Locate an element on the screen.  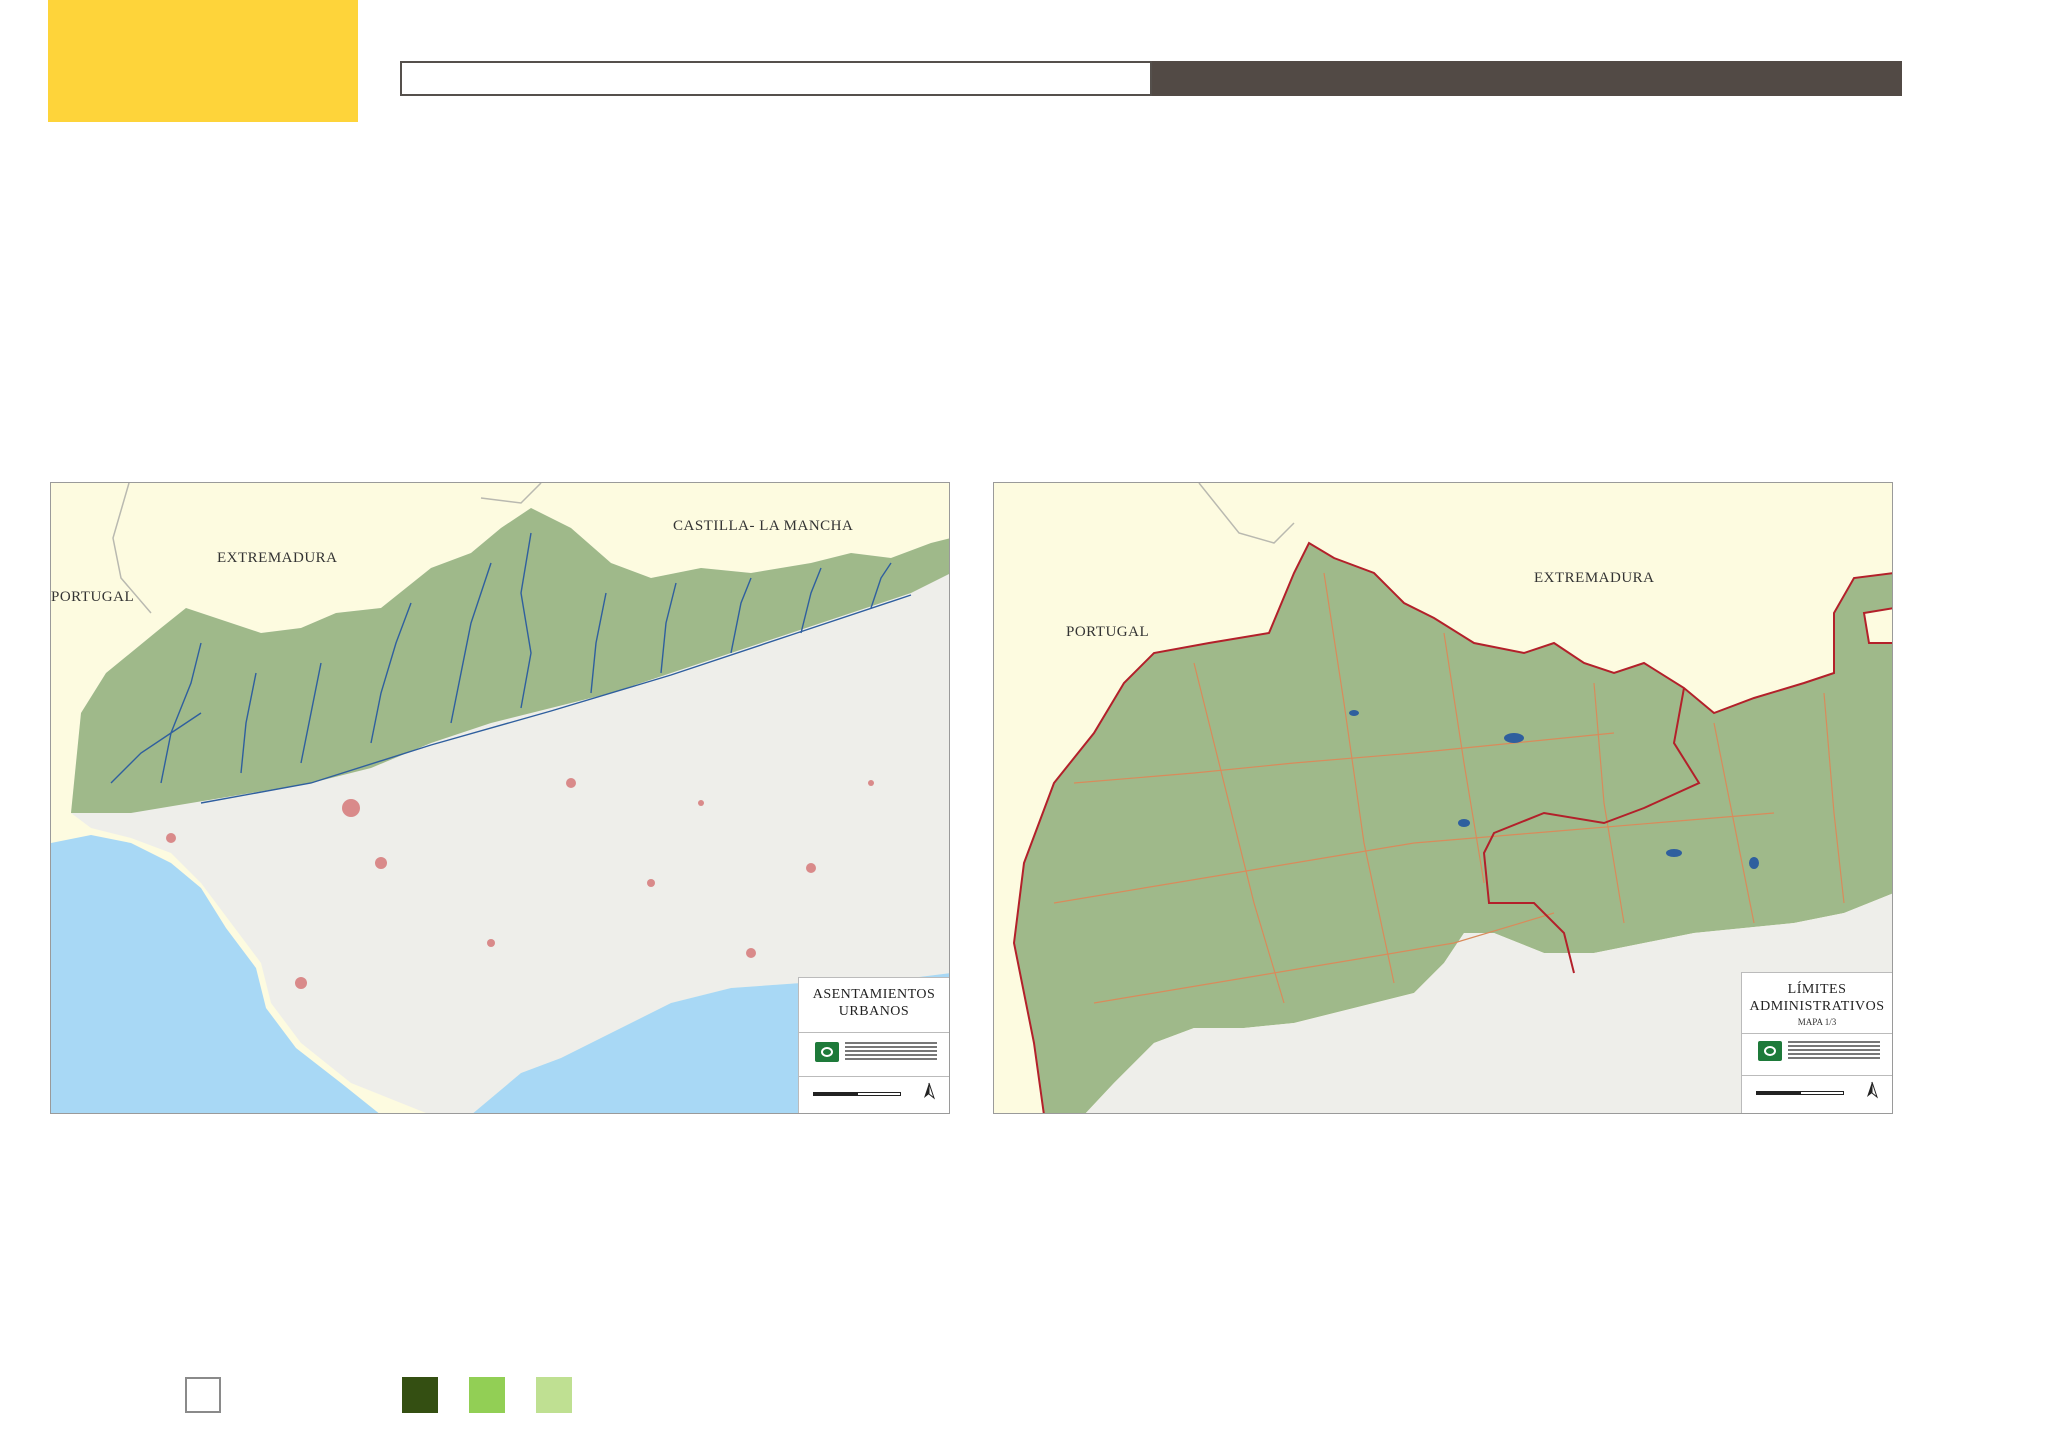
header-bar-dark-segment is located at coordinates (1527, 78).